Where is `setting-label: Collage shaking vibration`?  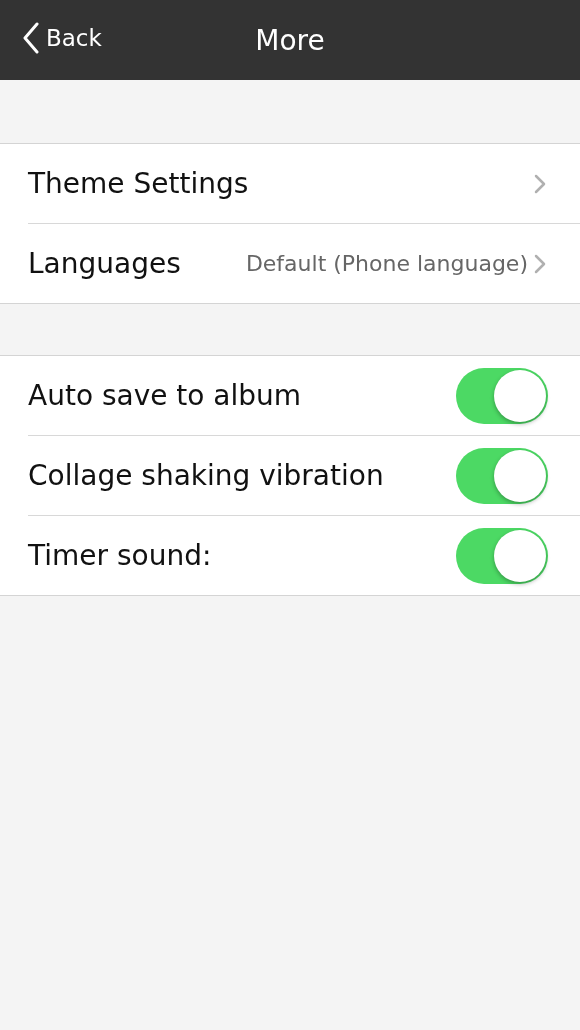 setting-label: Collage shaking vibration is located at coordinates (206, 475).